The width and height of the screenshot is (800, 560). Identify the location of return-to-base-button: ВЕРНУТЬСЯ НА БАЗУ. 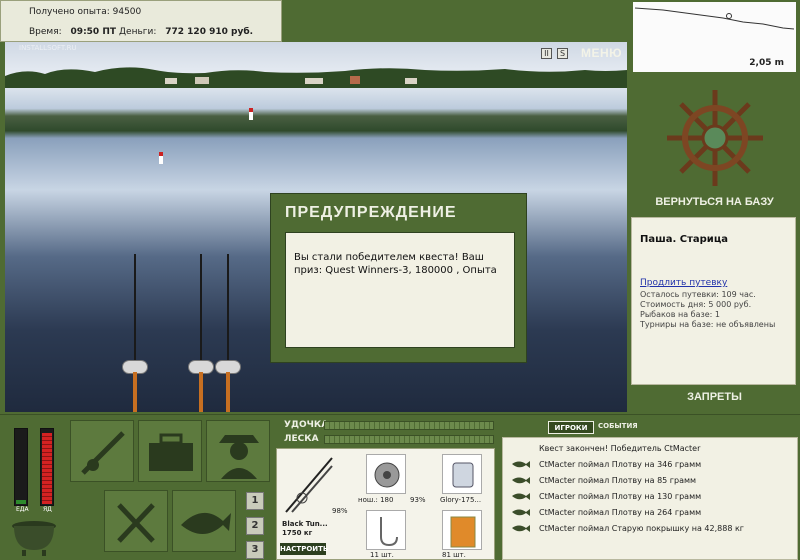
(714, 205).